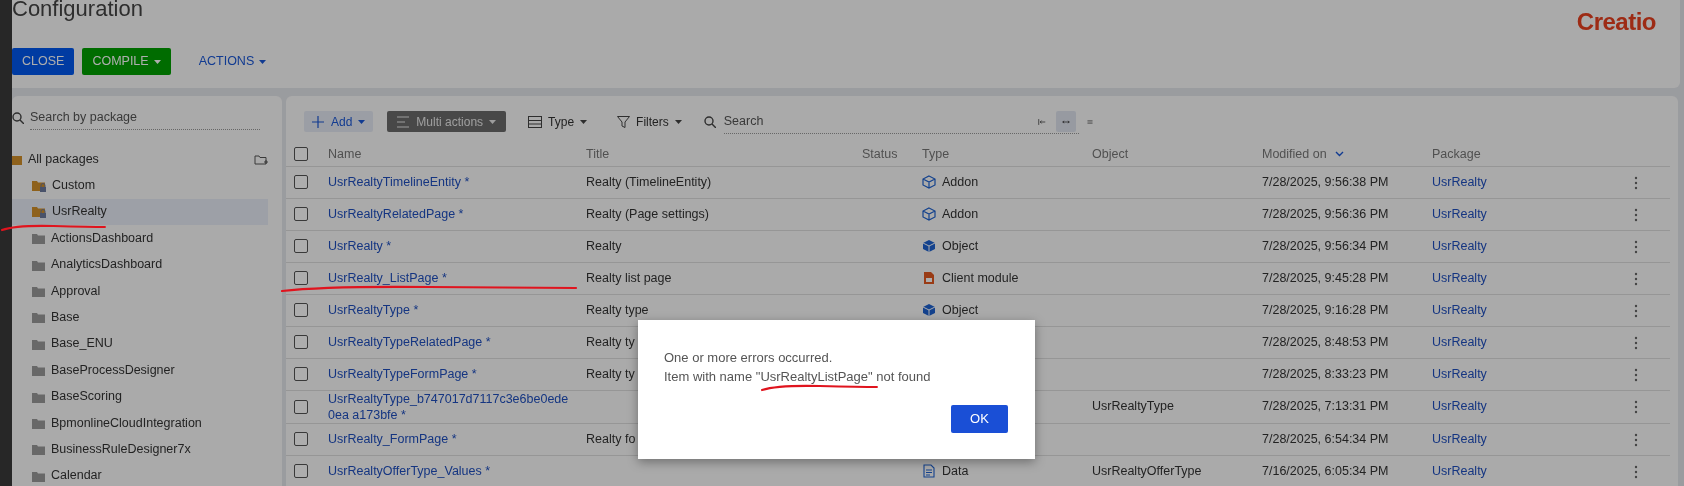 The image size is (1684, 486). Describe the element at coordinates (232, 61) in the screenshot. I see `actions-button: ACTIONS` at that location.